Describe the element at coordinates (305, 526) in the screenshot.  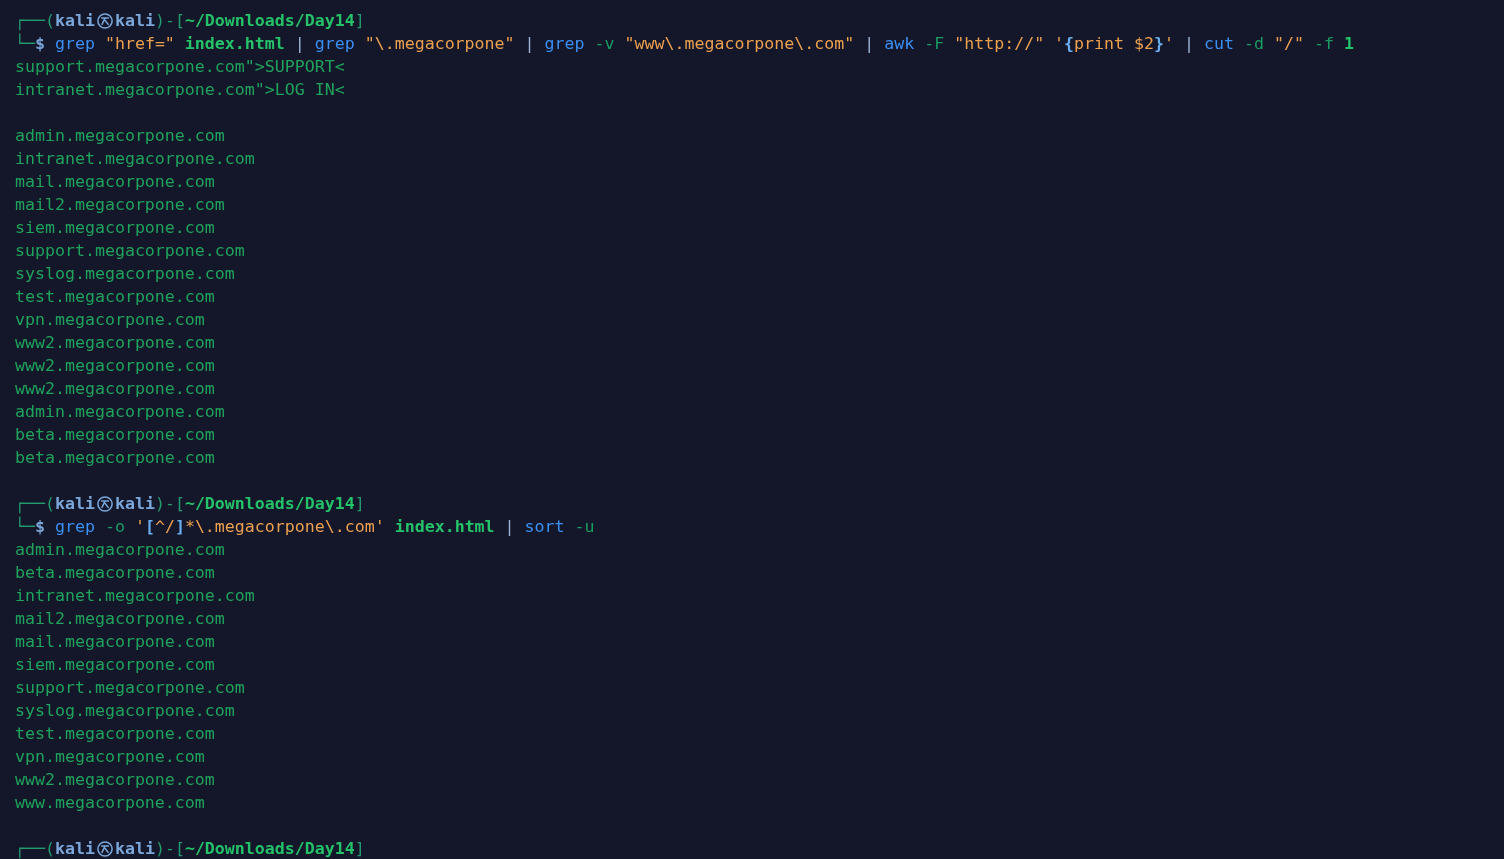
I see `command-line: └─$ grep -o '[^/]*\.megacorpone\.com' index.html | sort -u` at that location.